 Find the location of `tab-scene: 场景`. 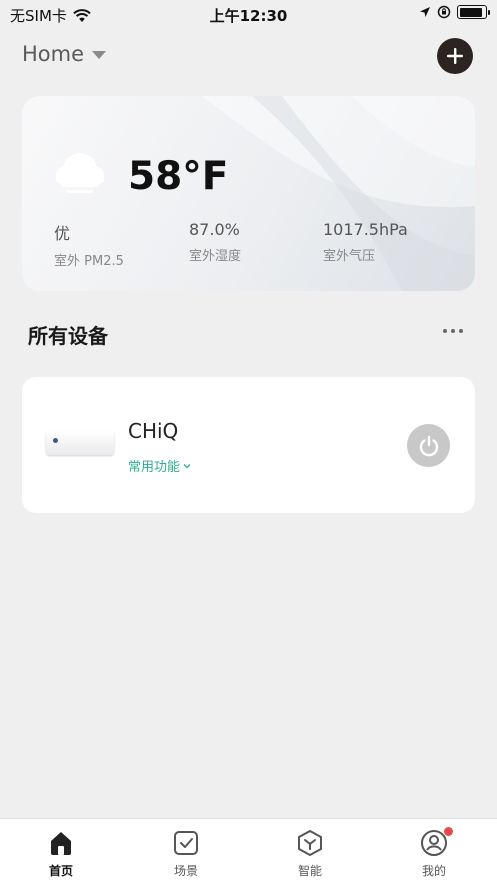

tab-scene: 场景 is located at coordinates (186, 854).